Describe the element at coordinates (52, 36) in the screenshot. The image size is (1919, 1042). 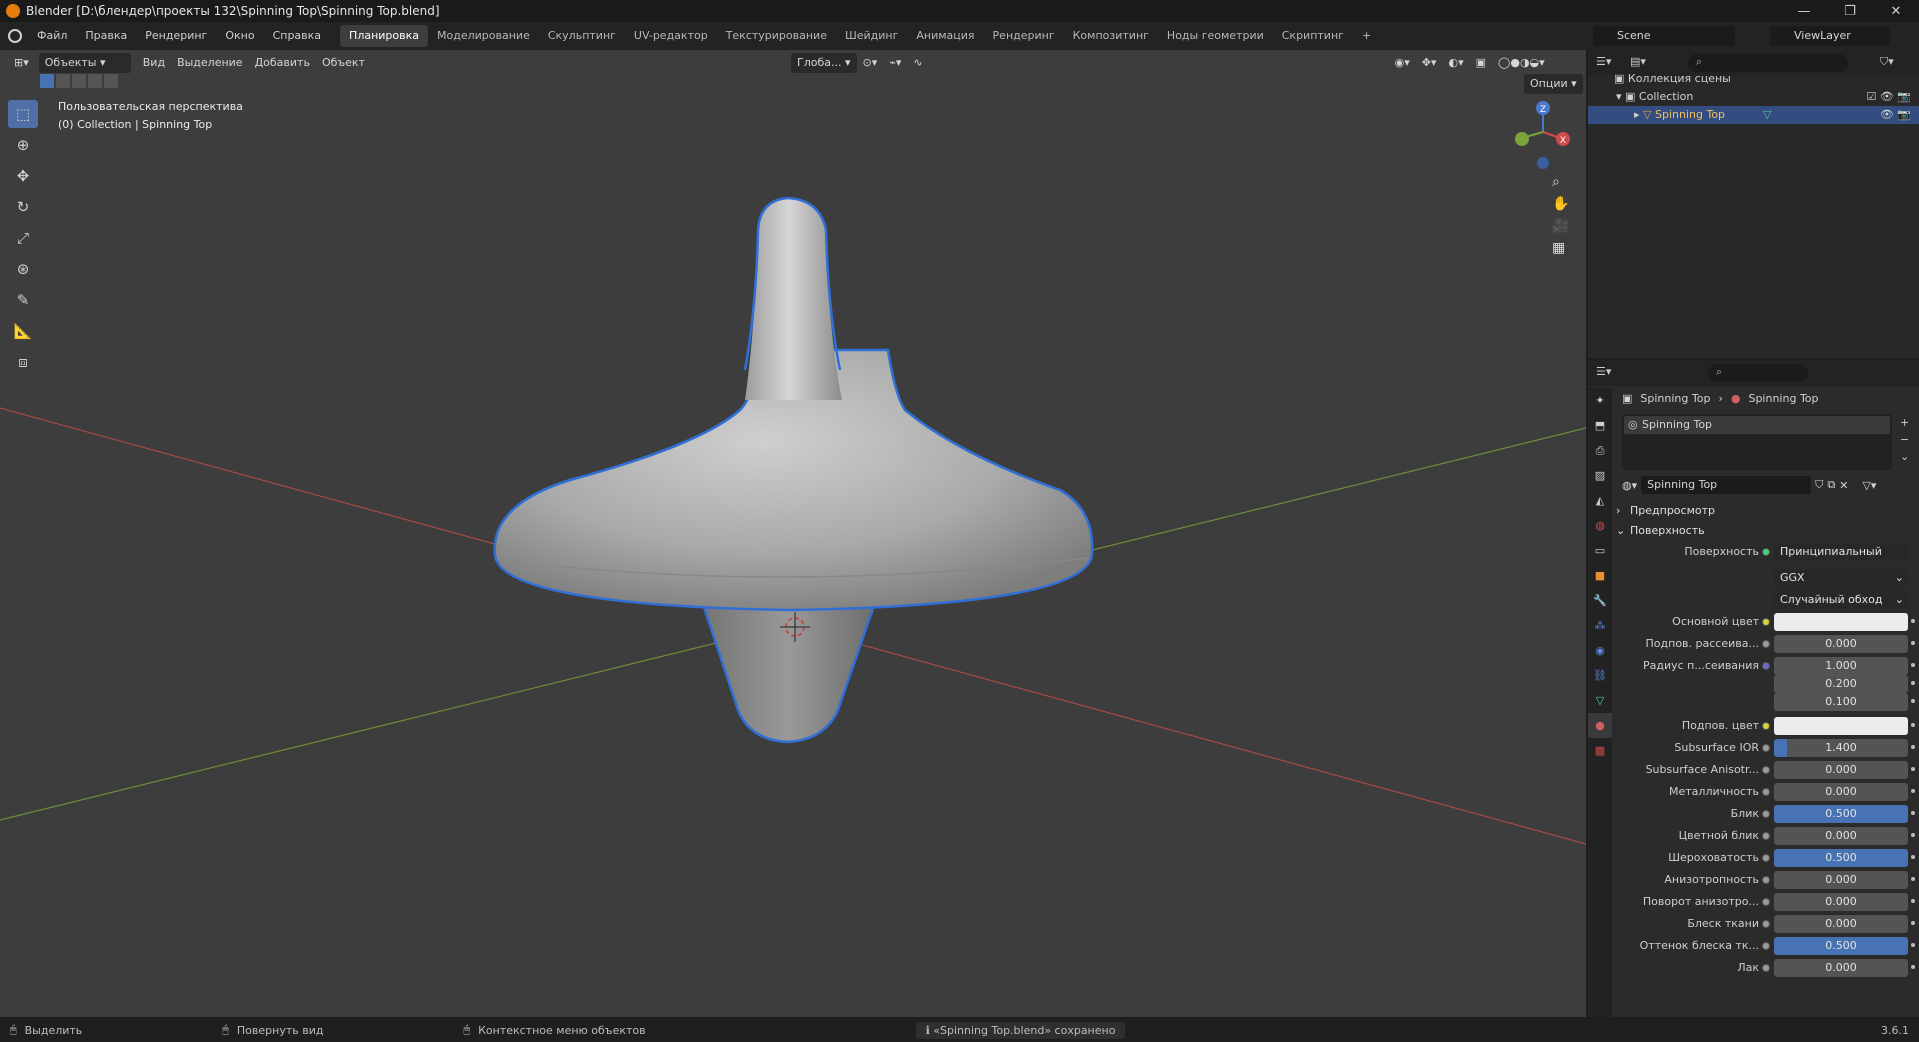
I see `menu-file: Файл` at that location.